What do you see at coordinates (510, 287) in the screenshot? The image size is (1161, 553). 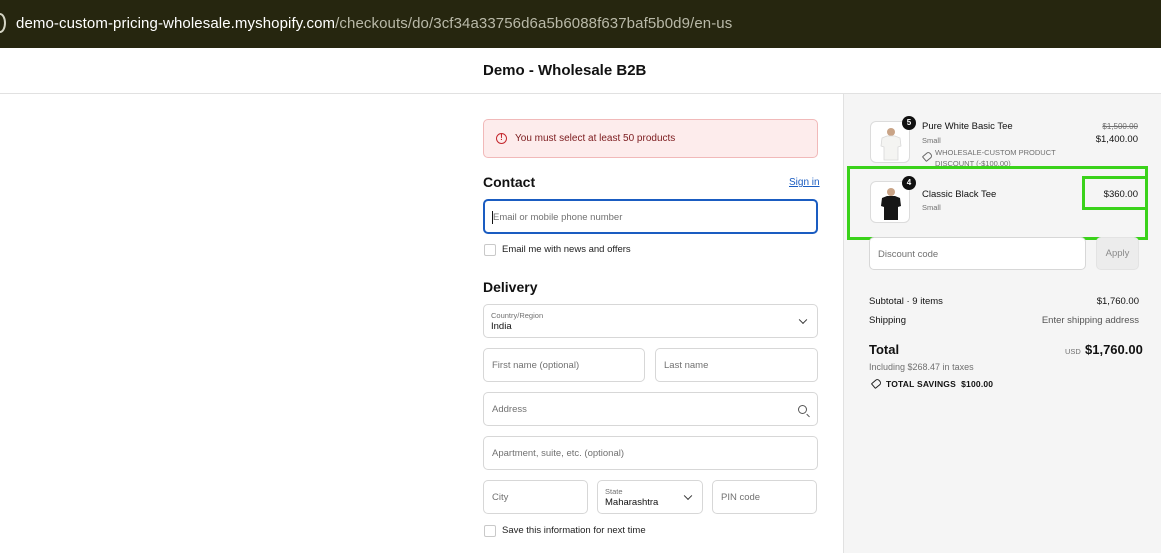 I see `delivery-title: Delivery` at bounding box center [510, 287].